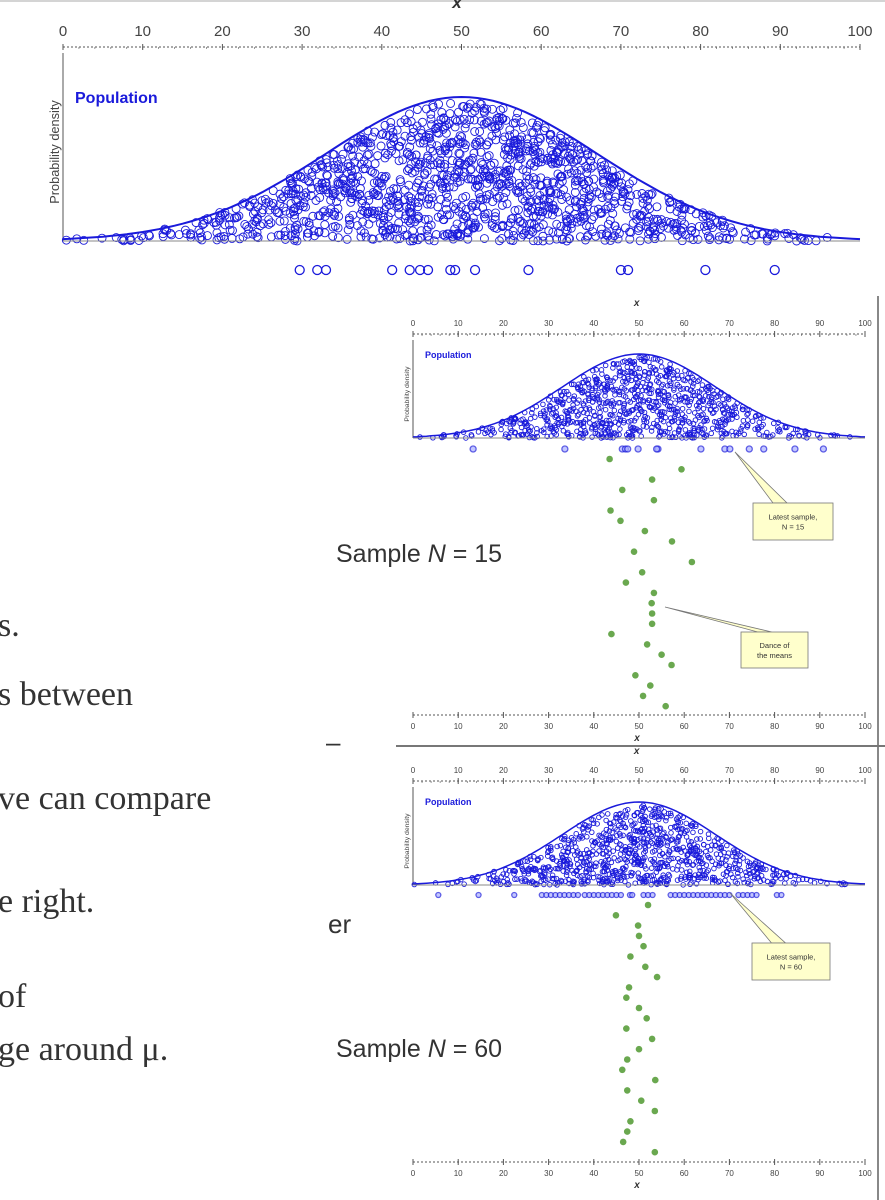 The image size is (885, 1200). I want to click on x-tick-label: 100, so click(865, 1173).